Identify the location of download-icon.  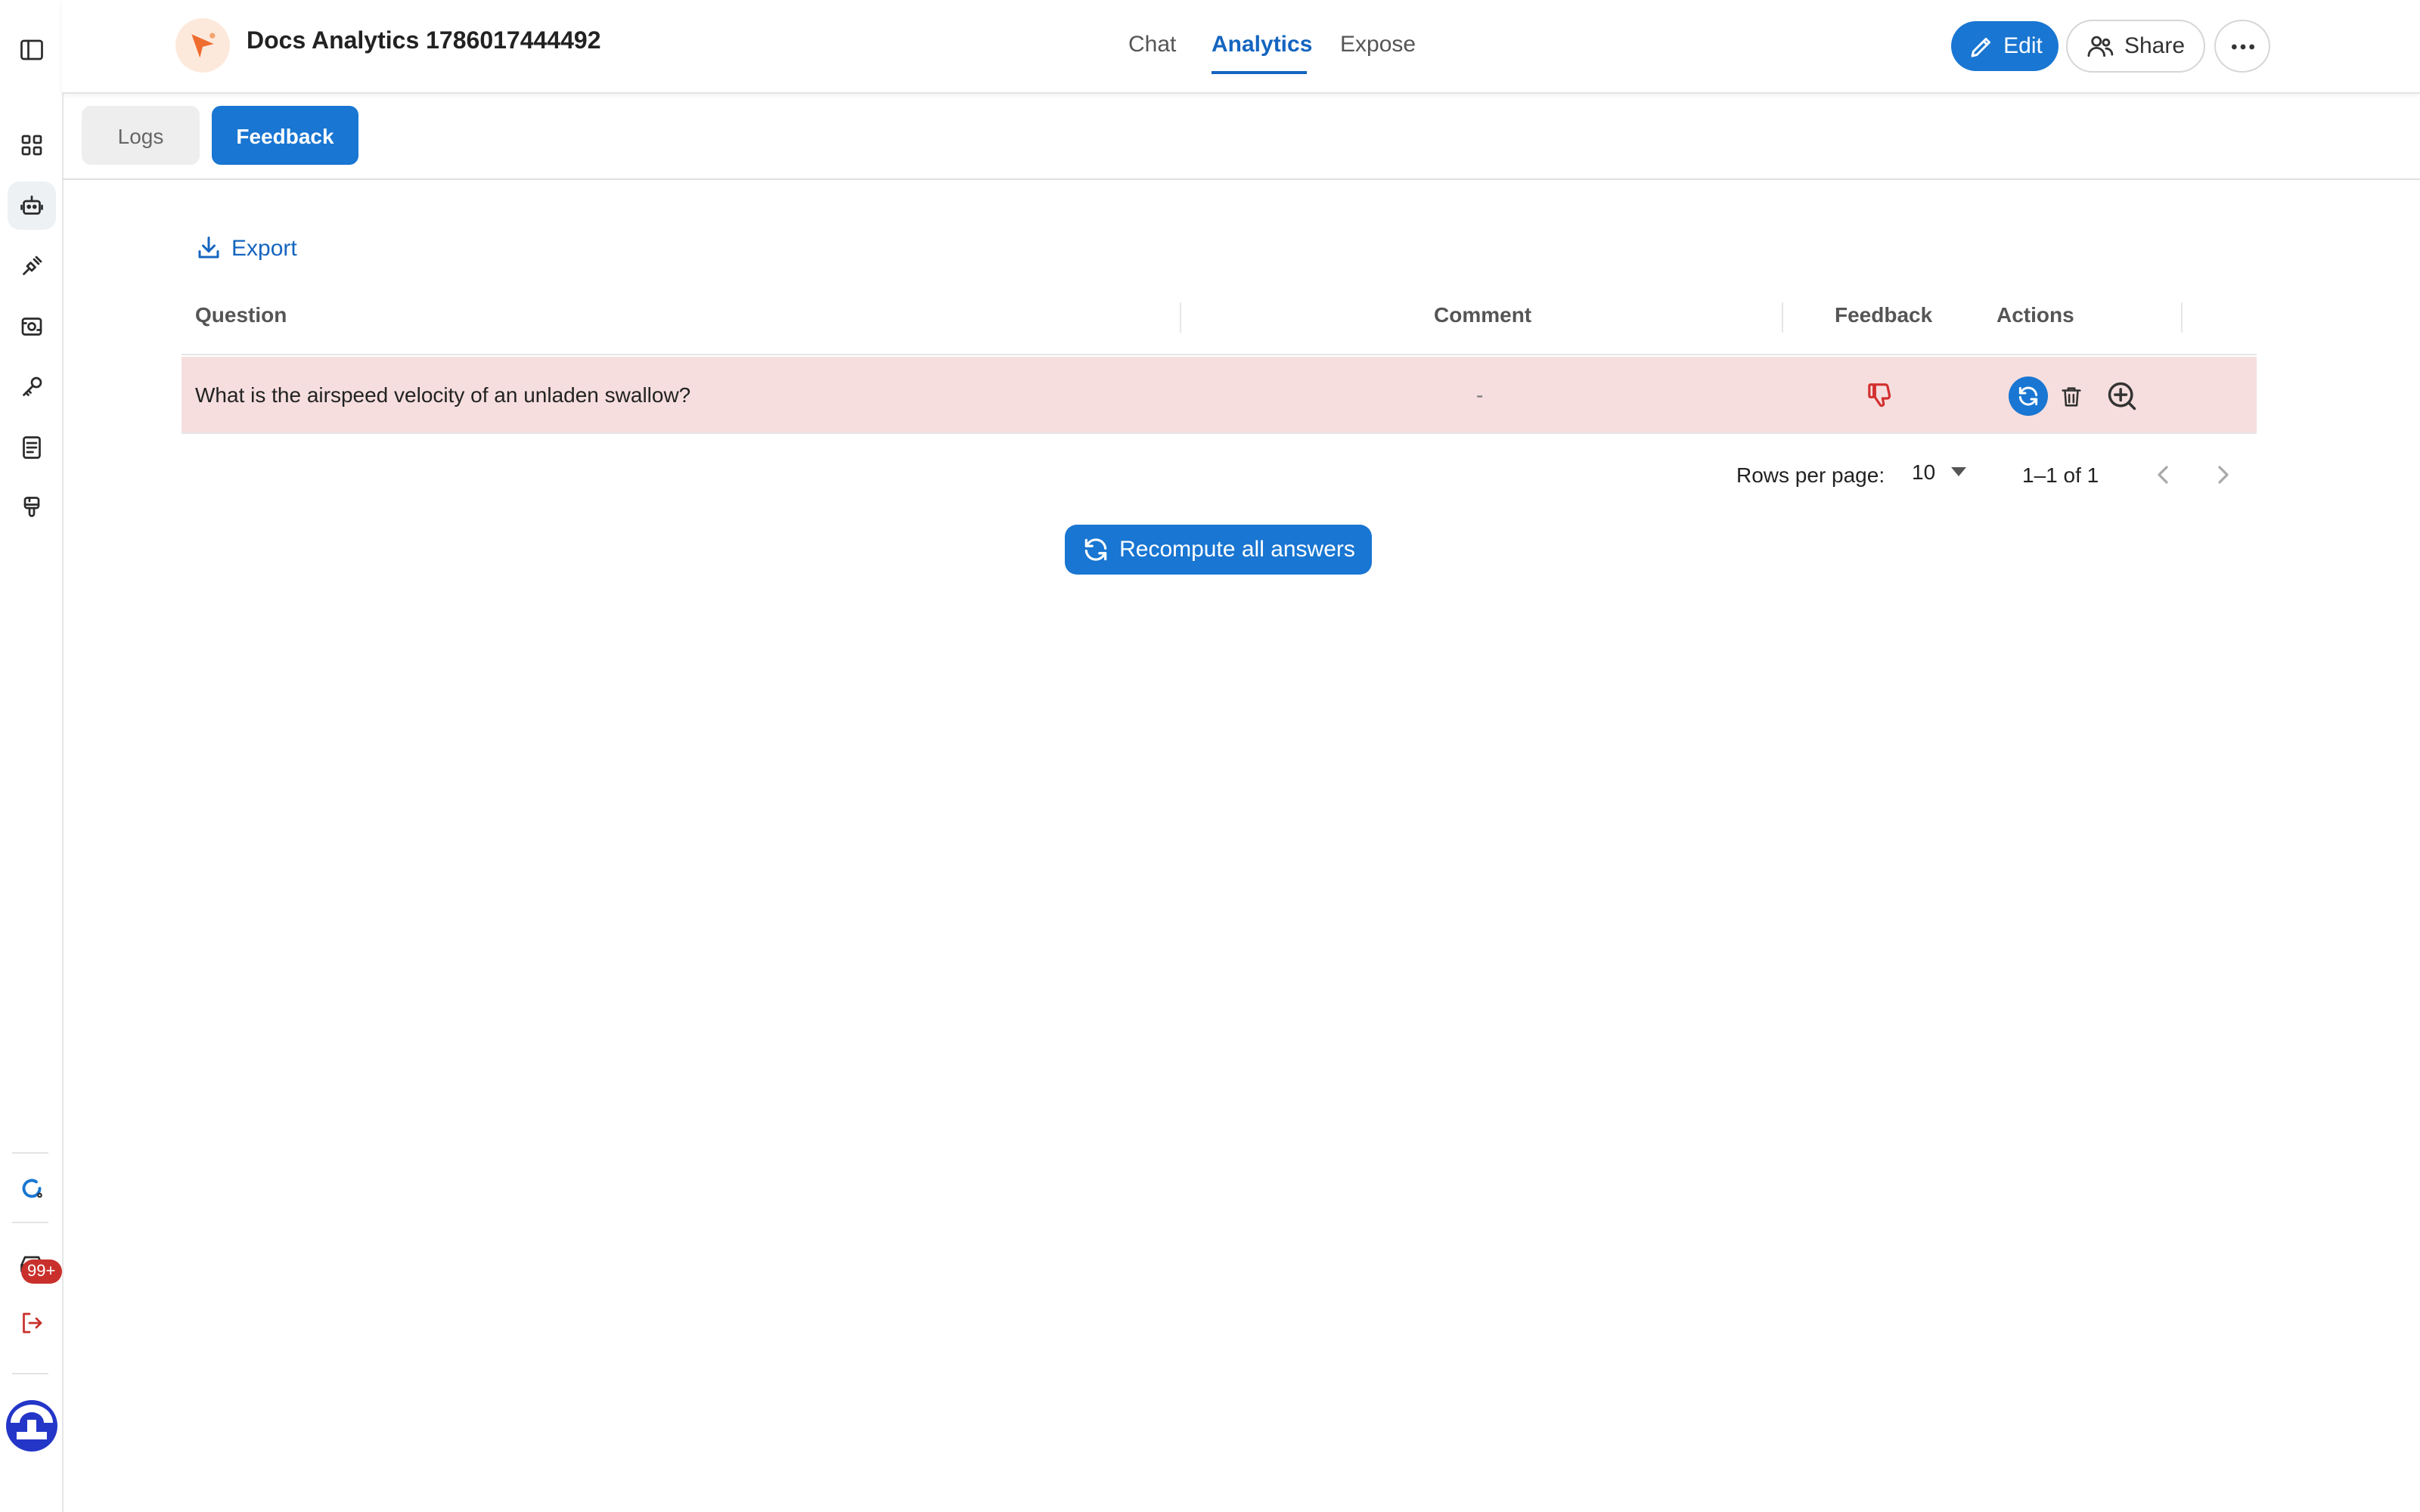
(208, 248).